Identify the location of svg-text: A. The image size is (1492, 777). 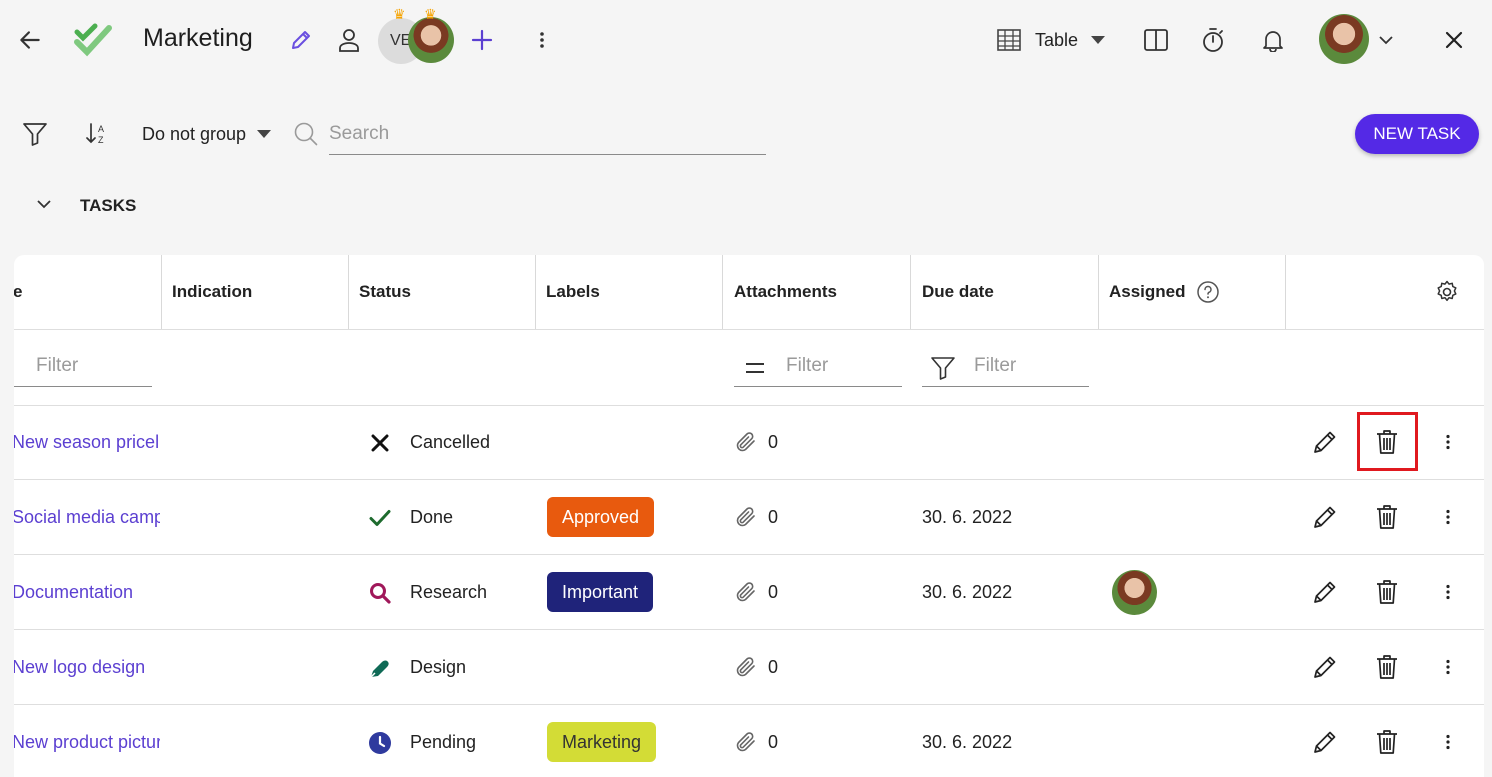
(101, 129).